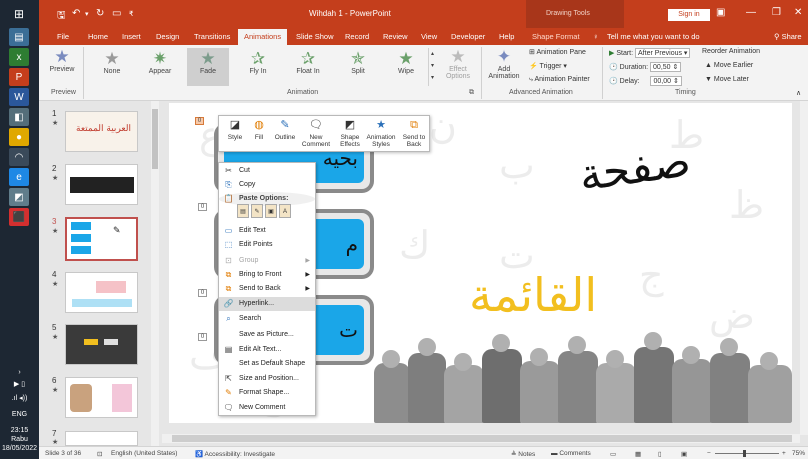 The image size is (808, 459). I want to click on animation-appear: ✷ Appear, so click(160, 63).